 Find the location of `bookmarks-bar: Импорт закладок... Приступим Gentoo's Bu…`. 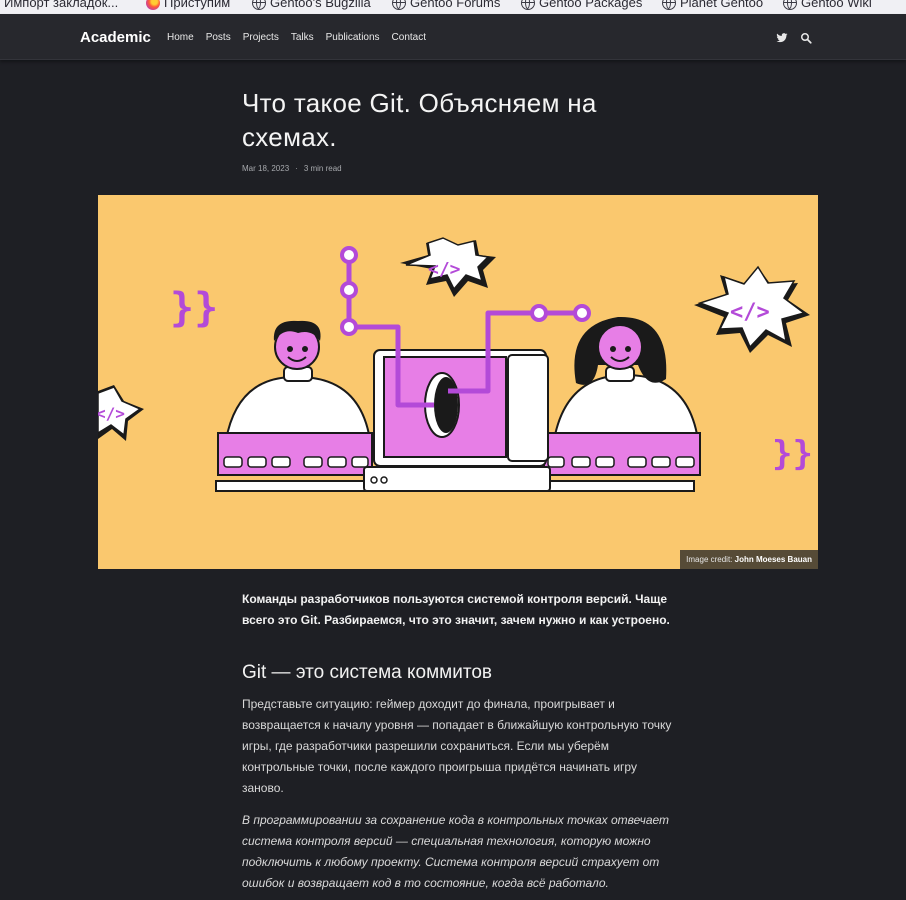

bookmarks-bar: Импорт закладок... Приступим Gentoo's Bu… is located at coordinates (453, 7).